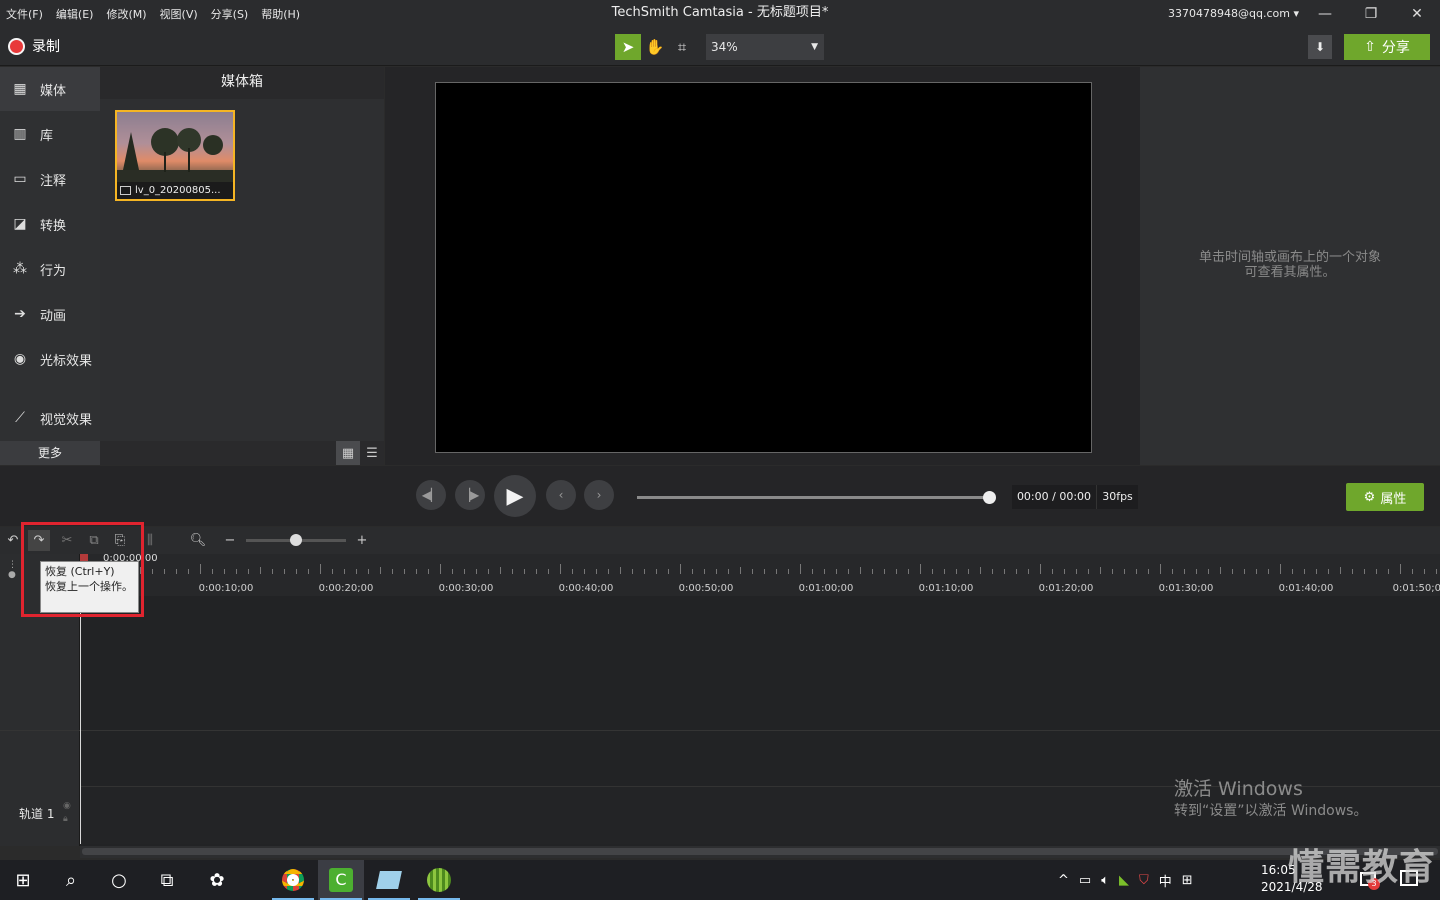 The width and height of the screenshot is (1440, 900). What do you see at coordinates (280, 14) in the screenshot?
I see `menu-help: 帮助(H)` at bounding box center [280, 14].